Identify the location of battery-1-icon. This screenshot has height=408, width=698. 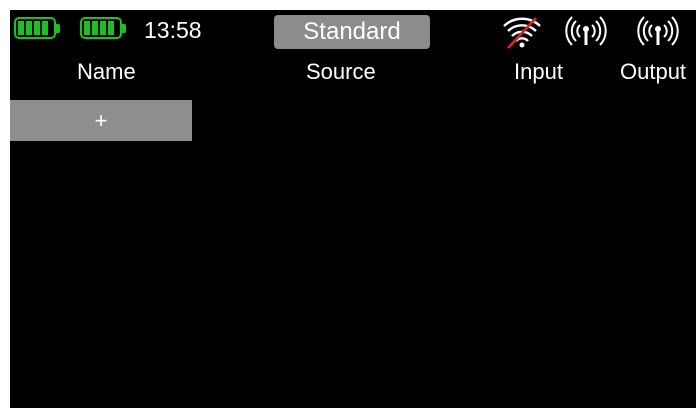
(38, 29).